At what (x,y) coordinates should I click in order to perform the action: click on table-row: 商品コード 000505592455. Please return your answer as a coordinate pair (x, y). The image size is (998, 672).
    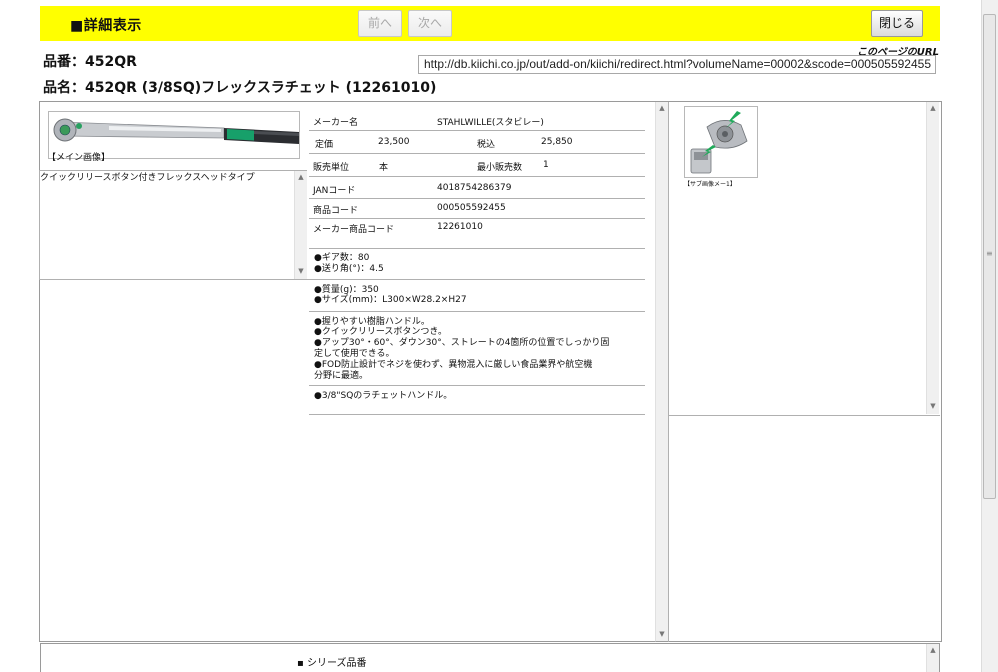
    Looking at the image, I should click on (477, 209).